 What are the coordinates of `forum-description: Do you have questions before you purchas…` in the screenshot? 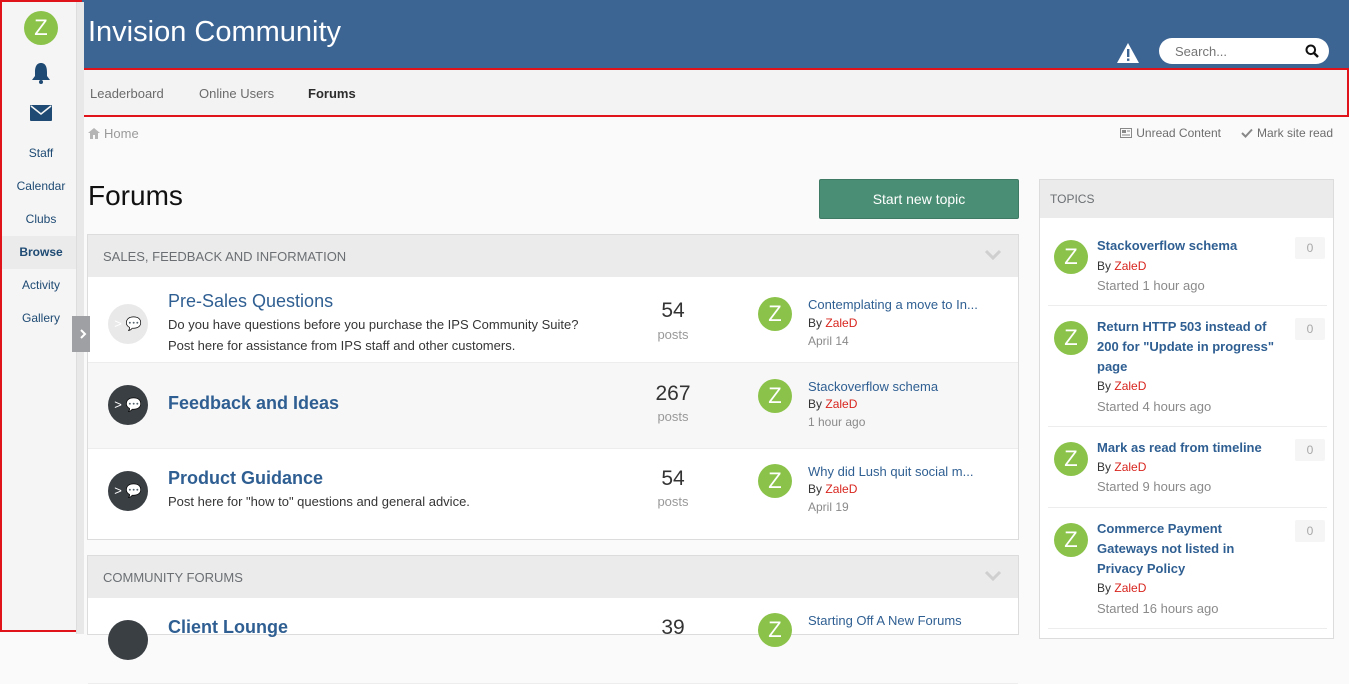 It's located at (373, 335).